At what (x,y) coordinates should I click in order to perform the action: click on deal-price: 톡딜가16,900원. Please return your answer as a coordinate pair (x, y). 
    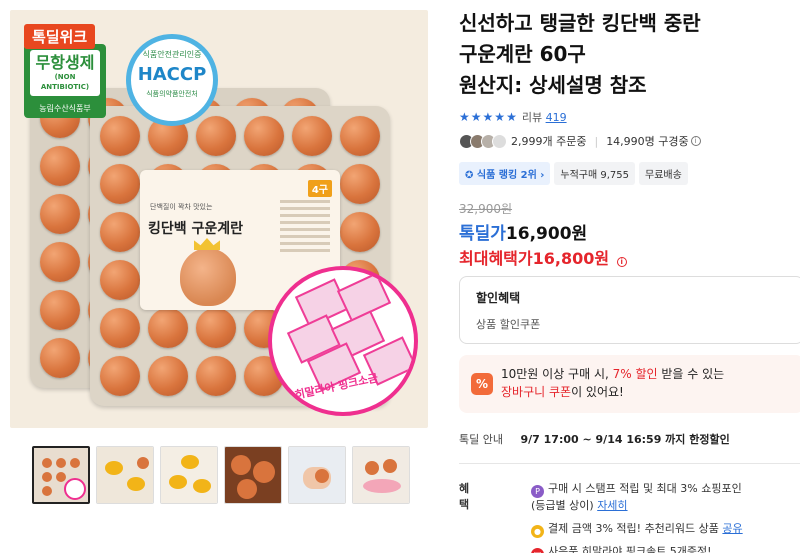
    Looking at the image, I should click on (523, 231).